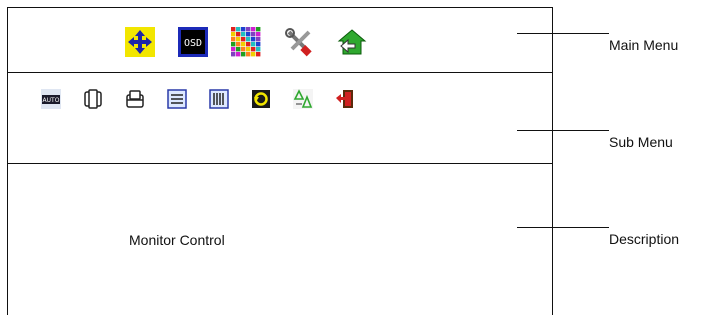 This screenshot has height=315, width=720. Describe the element at coordinates (177, 99) in the screenshot. I see `phase-icon` at that location.